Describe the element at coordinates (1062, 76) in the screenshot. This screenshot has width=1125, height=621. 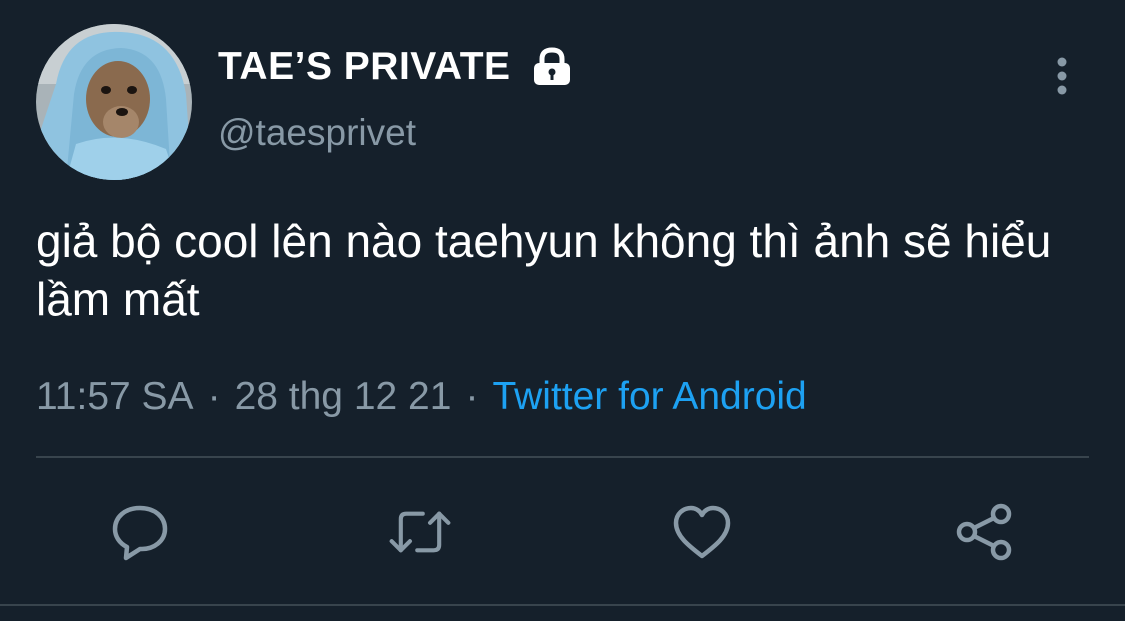
I see `more-options-icon` at that location.